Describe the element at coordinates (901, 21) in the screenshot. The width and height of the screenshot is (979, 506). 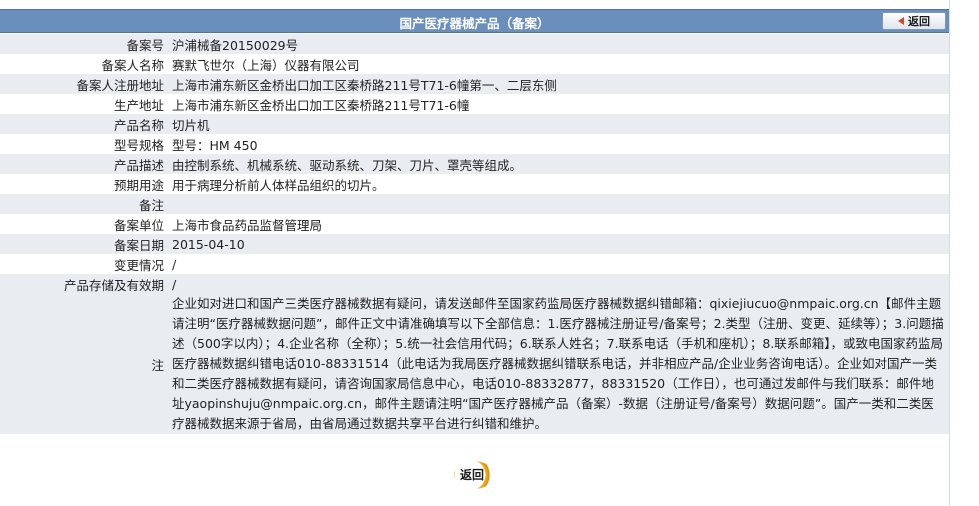
I see `back-arrow-icon` at that location.